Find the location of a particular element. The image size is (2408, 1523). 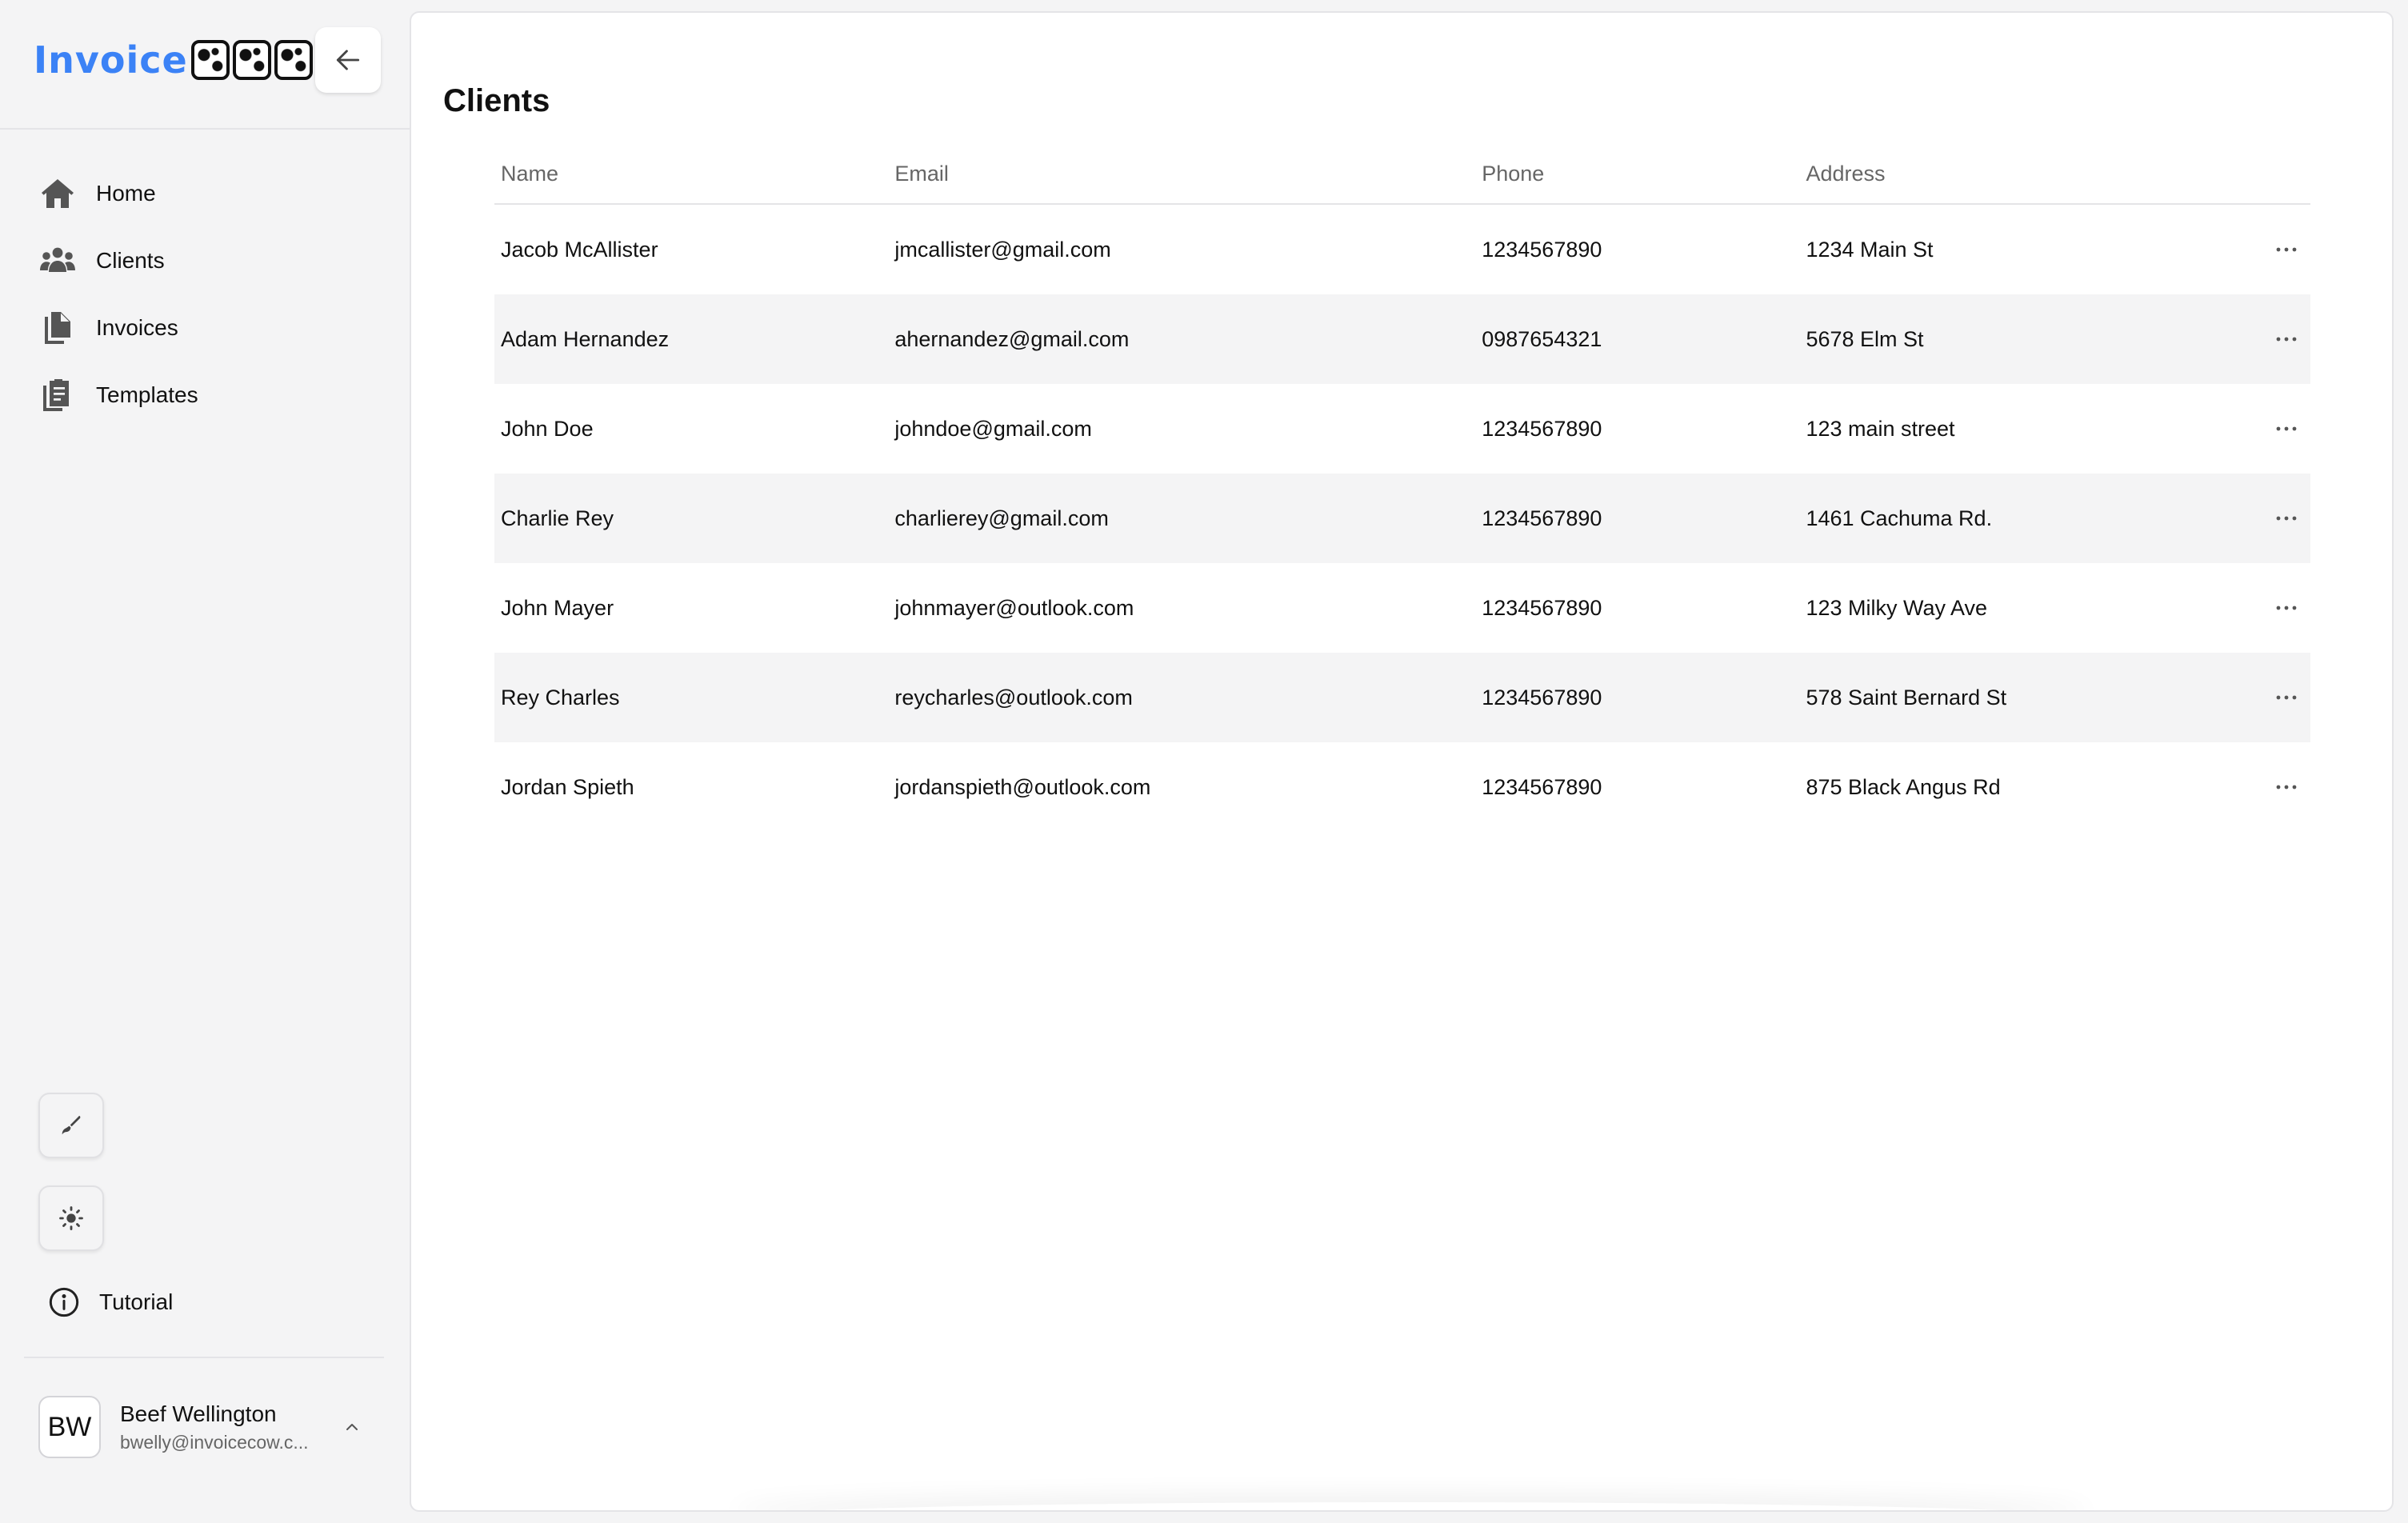

user-name: Beef Wellington is located at coordinates (198, 1414).